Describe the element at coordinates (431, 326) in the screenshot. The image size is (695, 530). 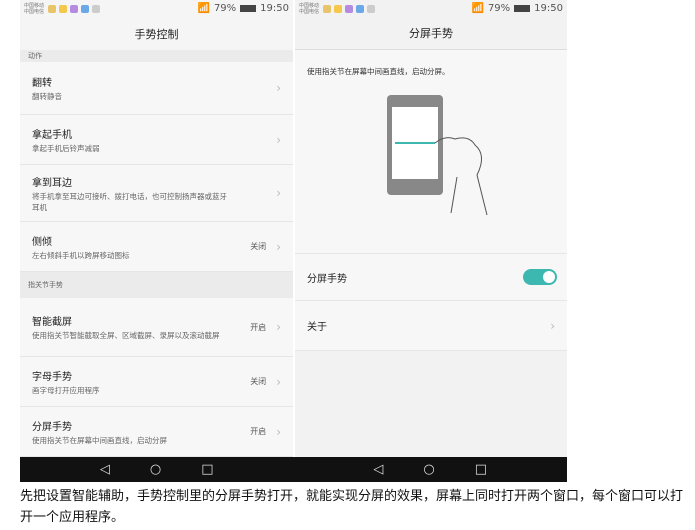
I see `about-row: 关于 ›` at that location.